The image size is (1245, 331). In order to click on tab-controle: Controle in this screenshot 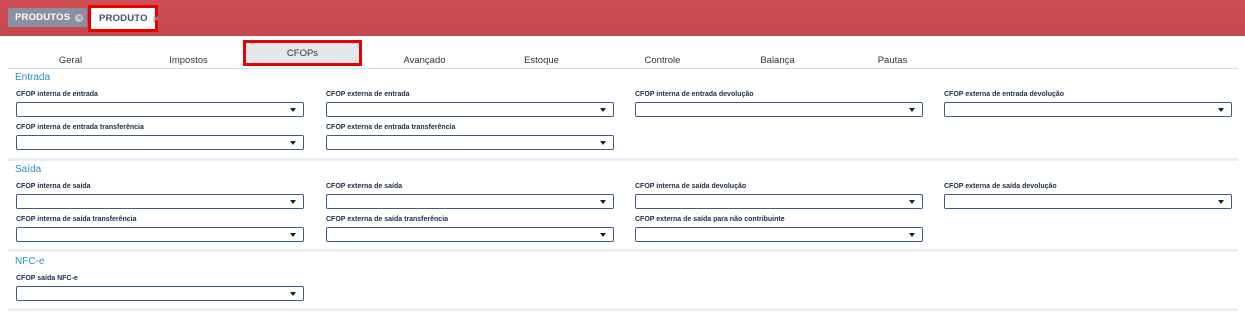, I will do `click(662, 60)`.